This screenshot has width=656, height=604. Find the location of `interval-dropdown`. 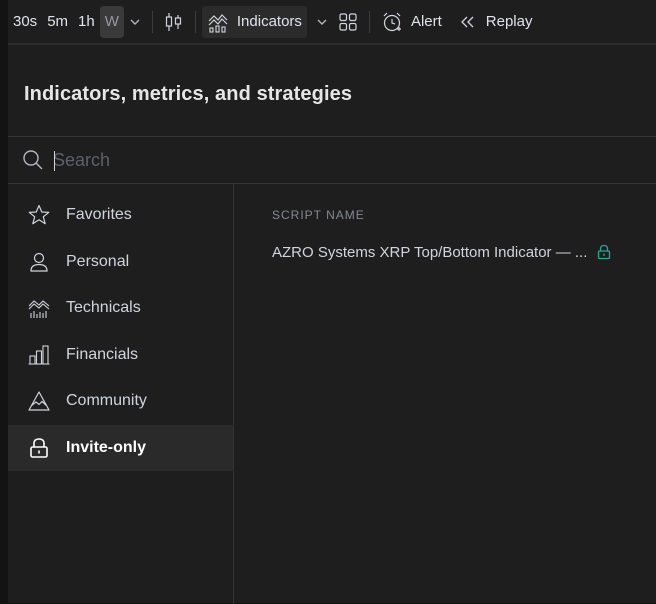

interval-dropdown is located at coordinates (135, 22).